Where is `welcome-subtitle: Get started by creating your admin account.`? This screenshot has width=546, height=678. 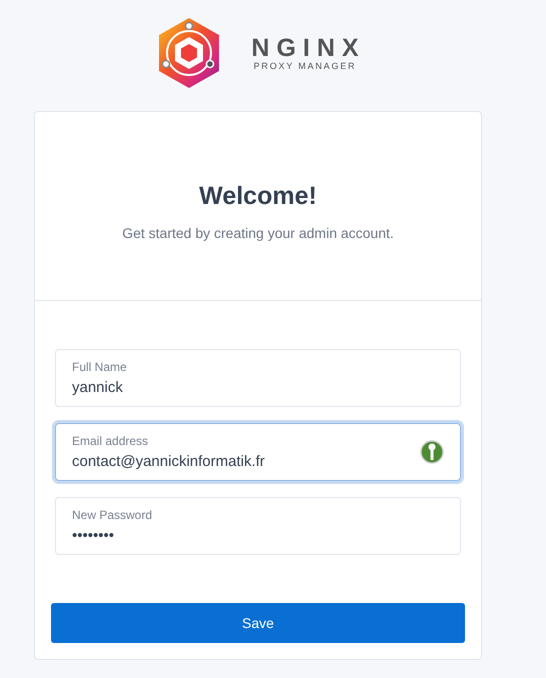 welcome-subtitle: Get started by creating your admin account. is located at coordinates (258, 232).